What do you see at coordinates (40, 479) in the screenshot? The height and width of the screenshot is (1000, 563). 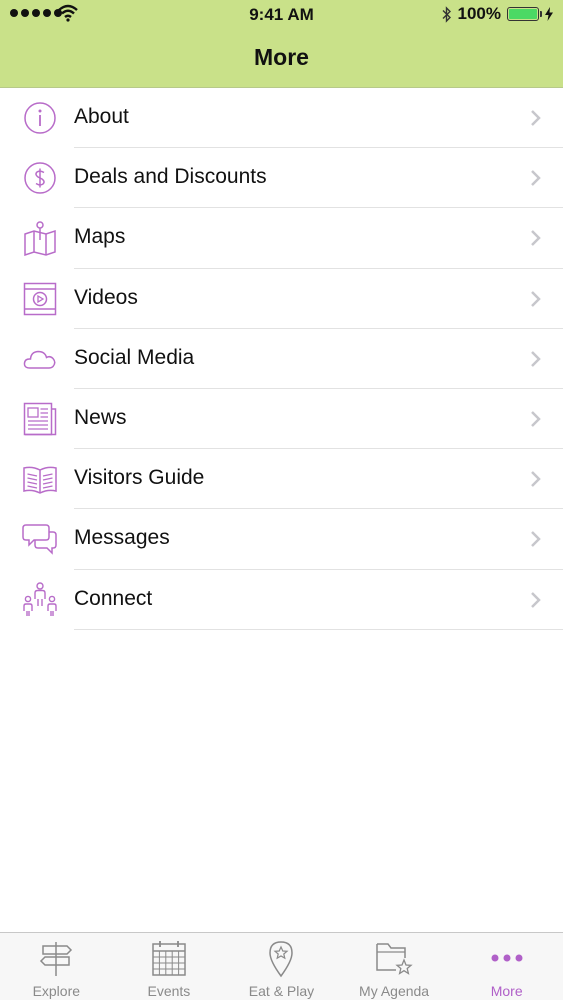 I see `book-icon` at bounding box center [40, 479].